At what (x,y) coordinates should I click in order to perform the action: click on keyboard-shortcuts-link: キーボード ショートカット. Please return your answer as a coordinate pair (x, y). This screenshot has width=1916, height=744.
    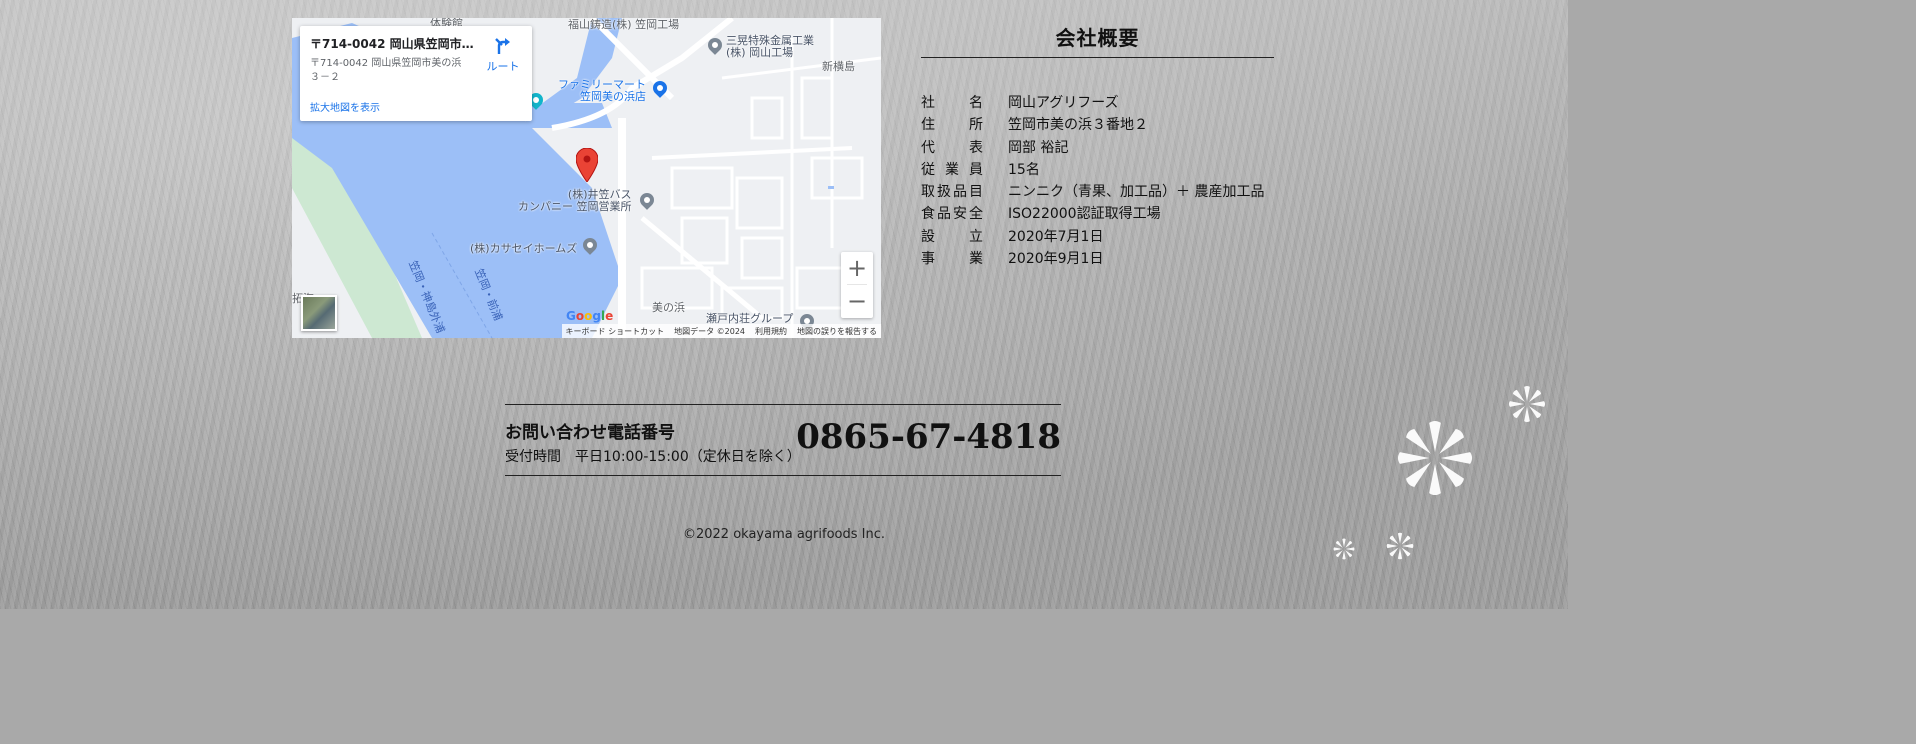
    Looking at the image, I should click on (615, 331).